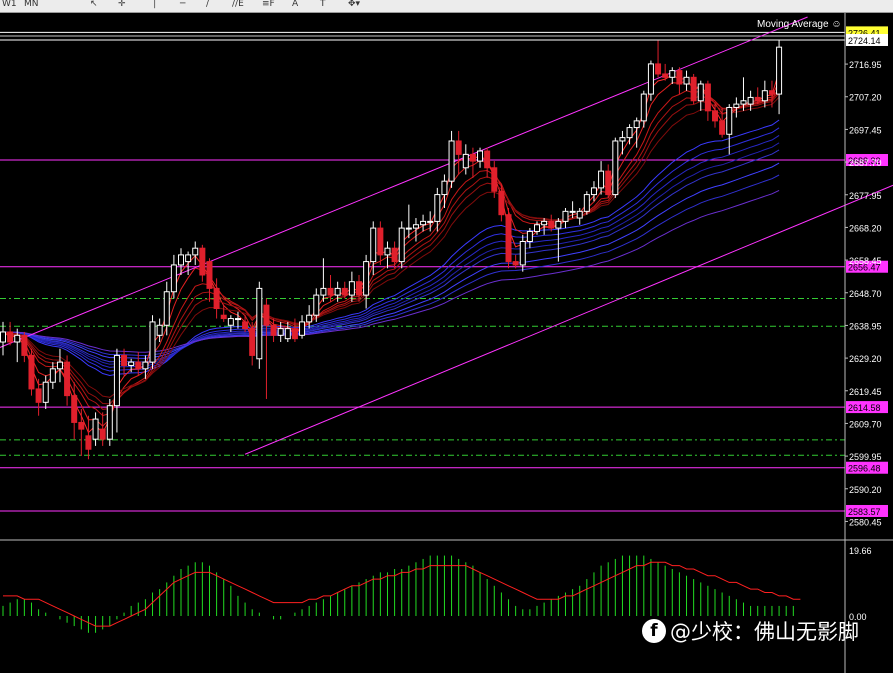 This screenshot has width=893, height=673. Describe the element at coordinates (295, 5) in the screenshot. I see `text-tool-icon: A` at that location.